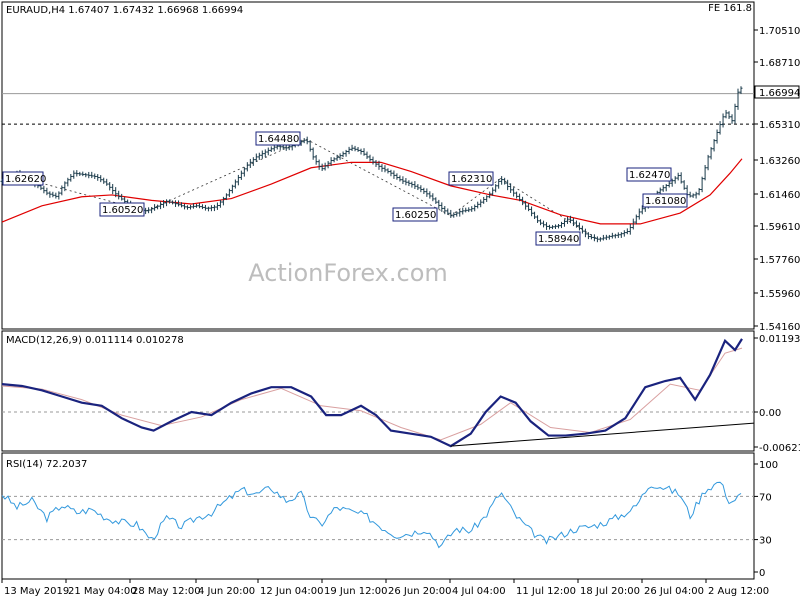 The image size is (800, 600). What do you see at coordinates (602, 434) in the screenshot?
I see `macd-trendline` at bounding box center [602, 434].